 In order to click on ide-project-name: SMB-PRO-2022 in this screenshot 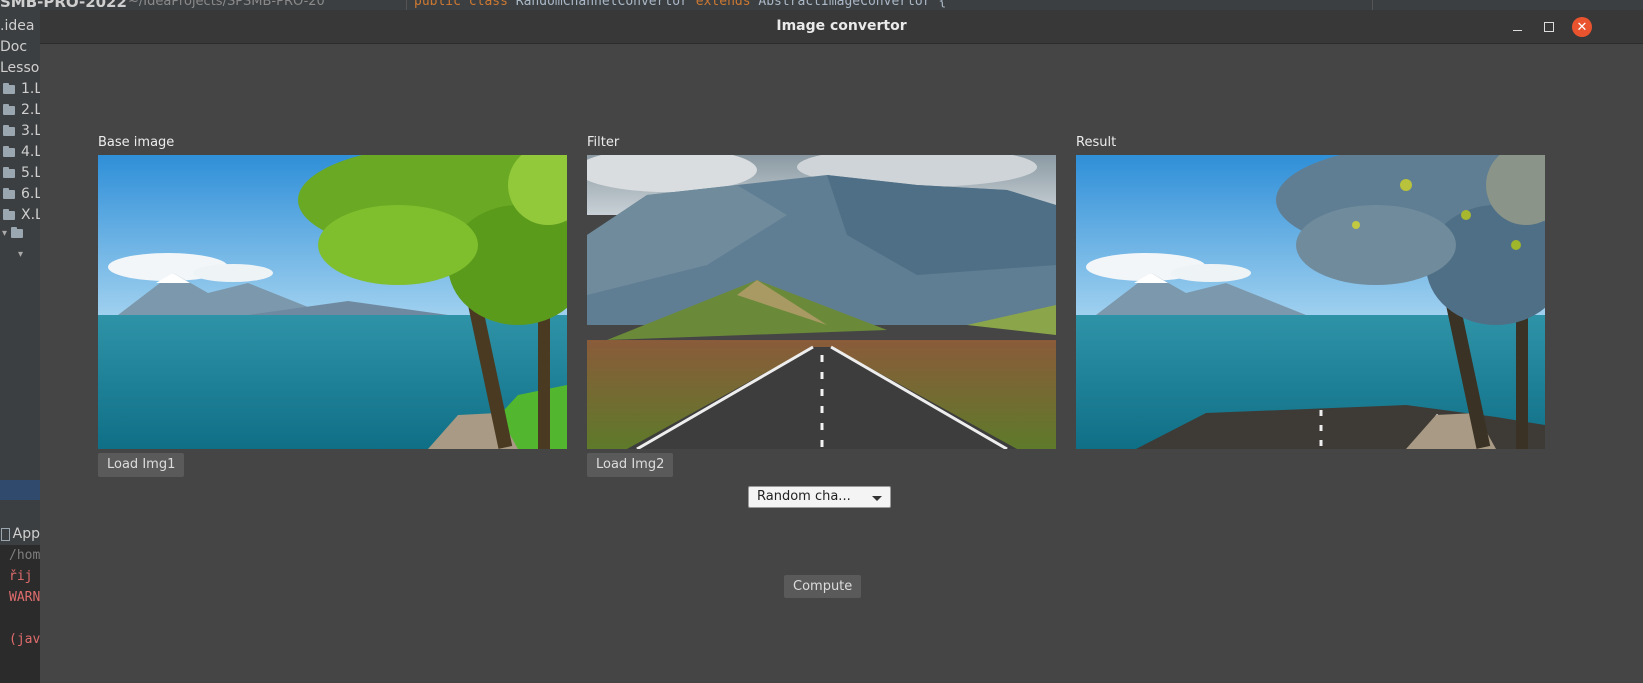, I will do `click(63, 5)`.